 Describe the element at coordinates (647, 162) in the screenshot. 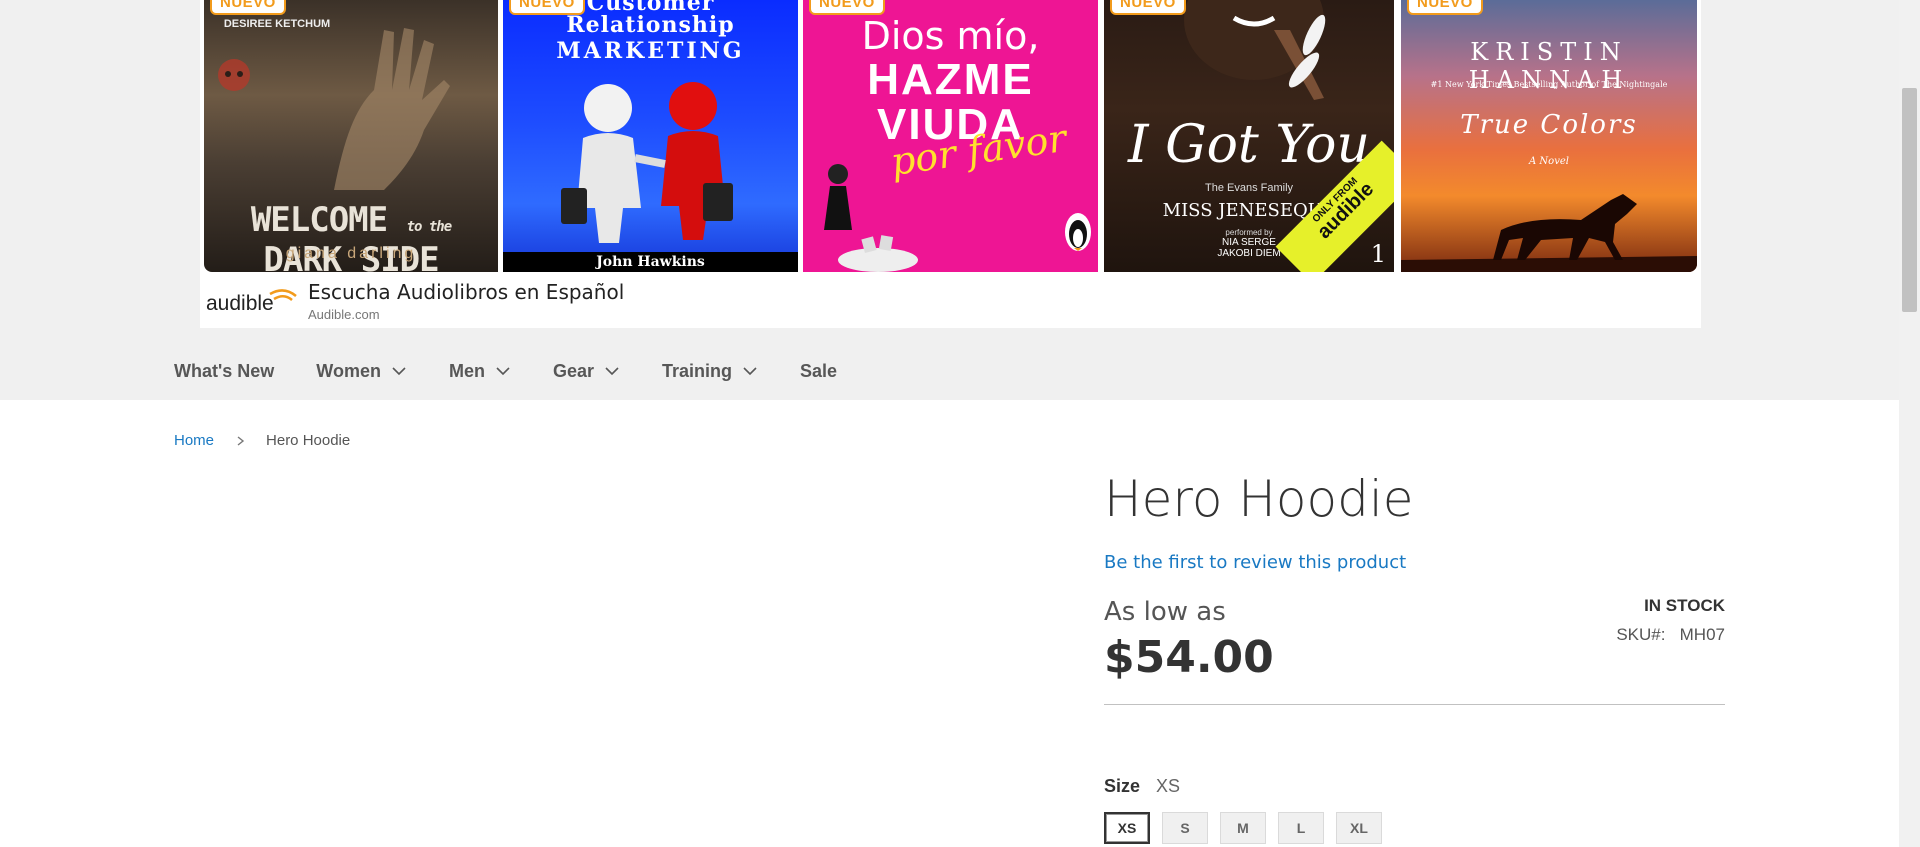

I see `handshake-figures-illustration` at that location.